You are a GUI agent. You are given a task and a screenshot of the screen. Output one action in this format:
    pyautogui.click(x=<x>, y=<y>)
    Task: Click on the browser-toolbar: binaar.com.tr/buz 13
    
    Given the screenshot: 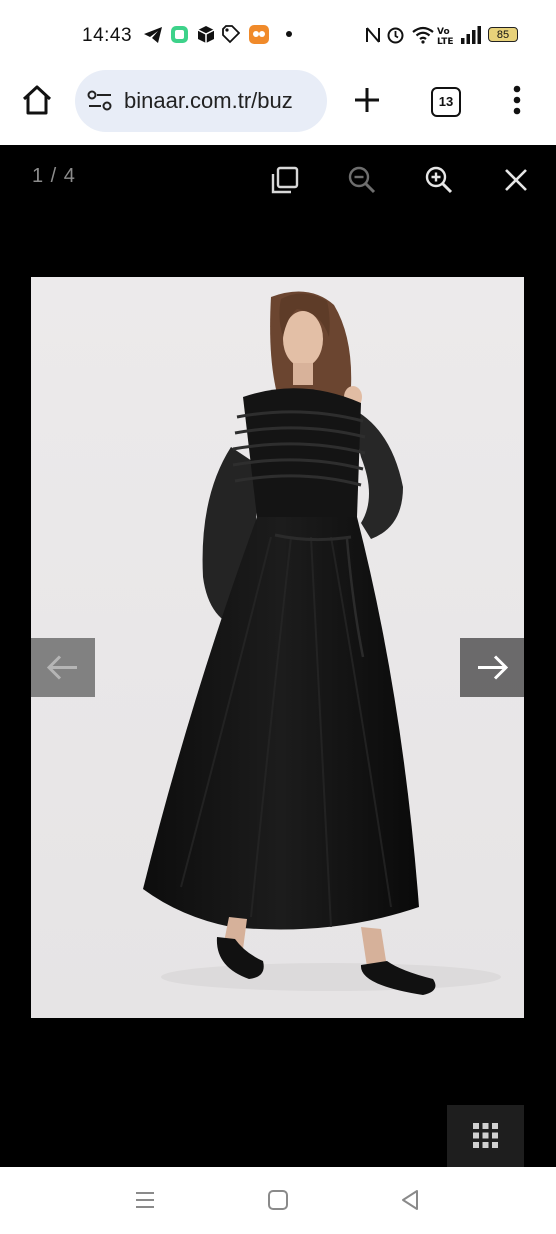 What is the action you would take?
    pyautogui.click(x=278, y=108)
    